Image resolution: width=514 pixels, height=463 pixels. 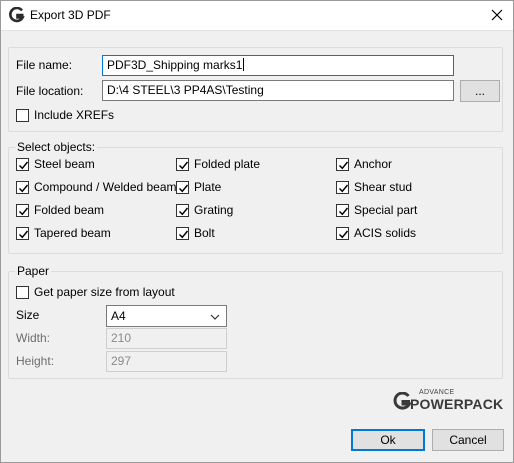 What do you see at coordinates (33, 271) in the screenshot?
I see `paper-title: Paper` at bounding box center [33, 271].